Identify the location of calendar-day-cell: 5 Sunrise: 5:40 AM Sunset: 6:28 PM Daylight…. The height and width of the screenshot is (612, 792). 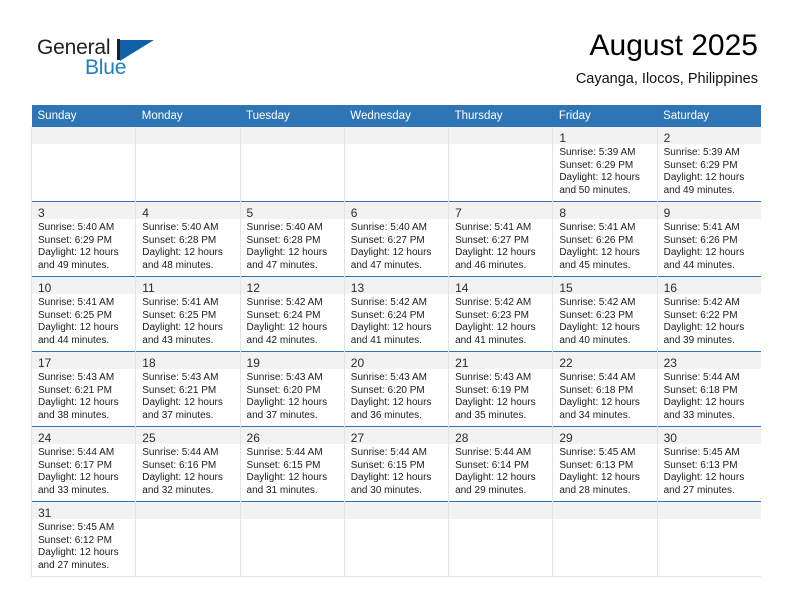
(292, 239).